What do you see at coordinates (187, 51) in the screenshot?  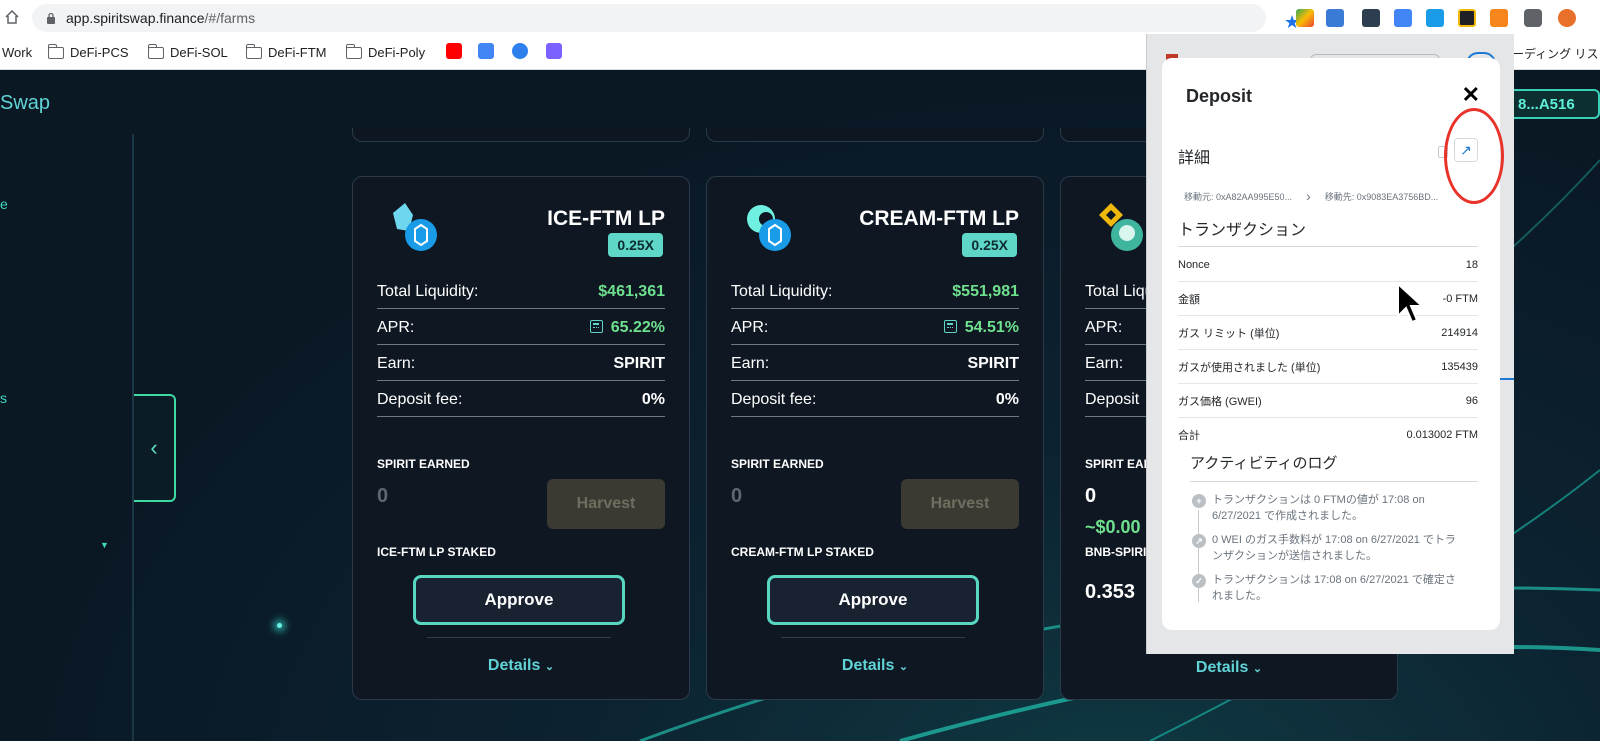 I see `bookmark-folder-defi-sol: DeFi-SOL` at bounding box center [187, 51].